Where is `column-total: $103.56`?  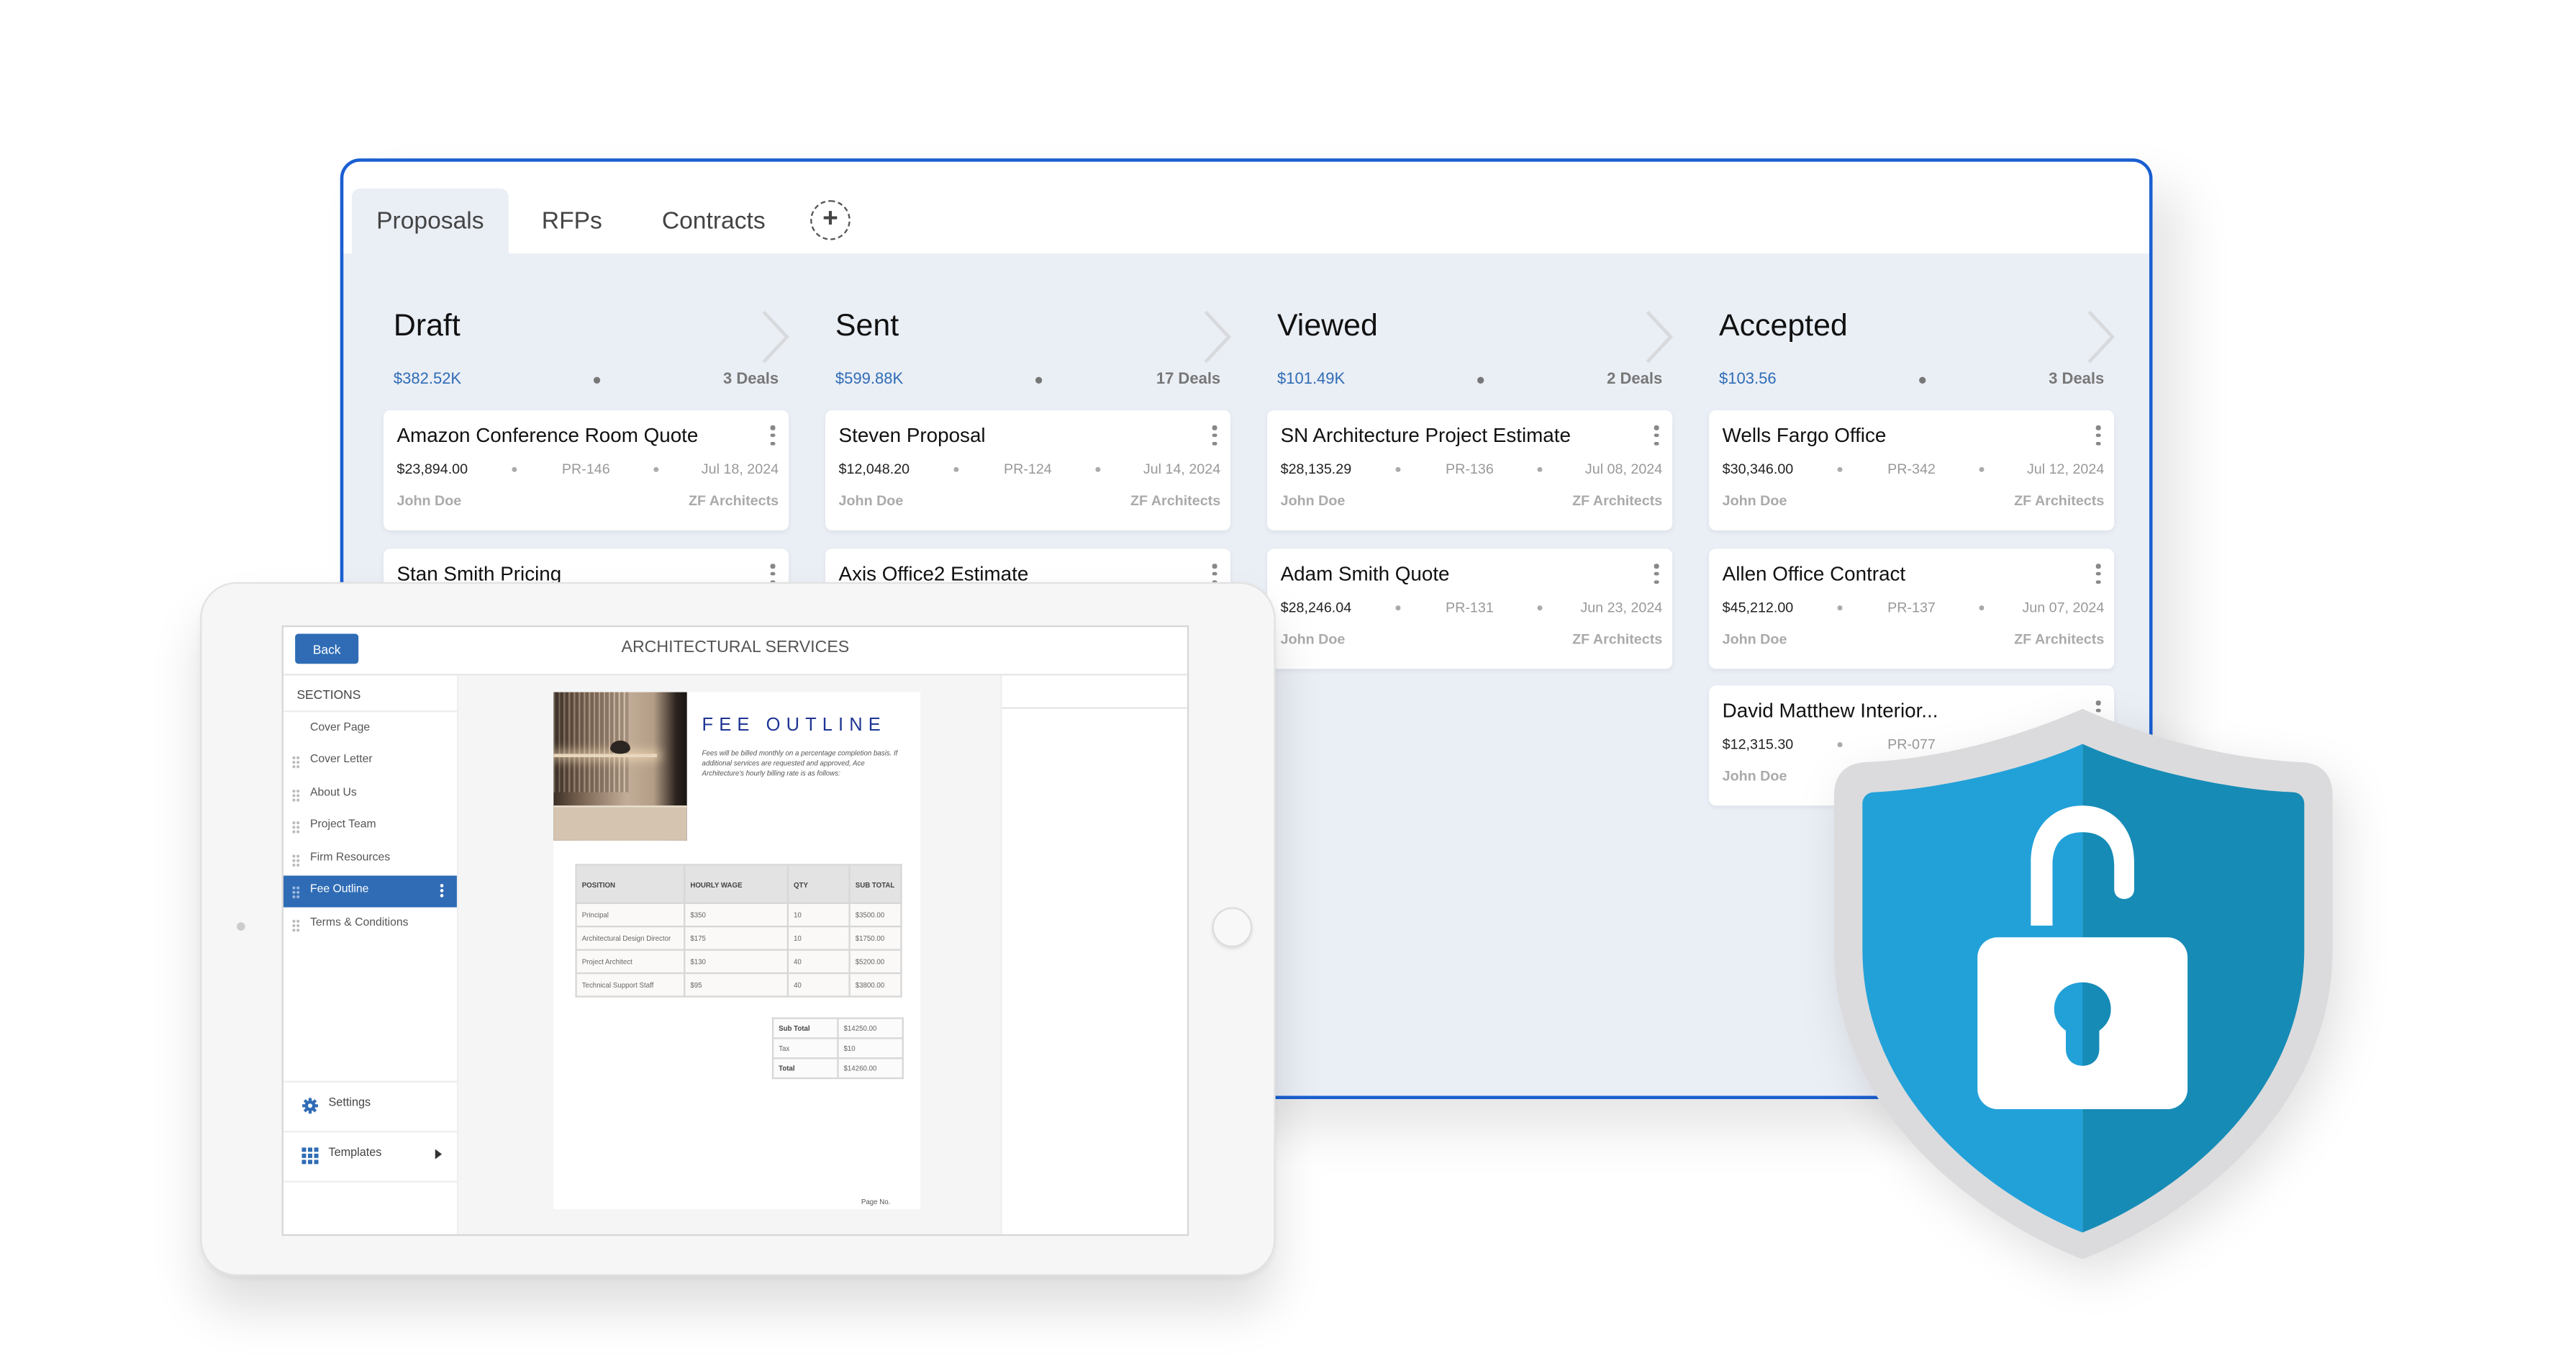 column-total: $103.56 is located at coordinates (1748, 379).